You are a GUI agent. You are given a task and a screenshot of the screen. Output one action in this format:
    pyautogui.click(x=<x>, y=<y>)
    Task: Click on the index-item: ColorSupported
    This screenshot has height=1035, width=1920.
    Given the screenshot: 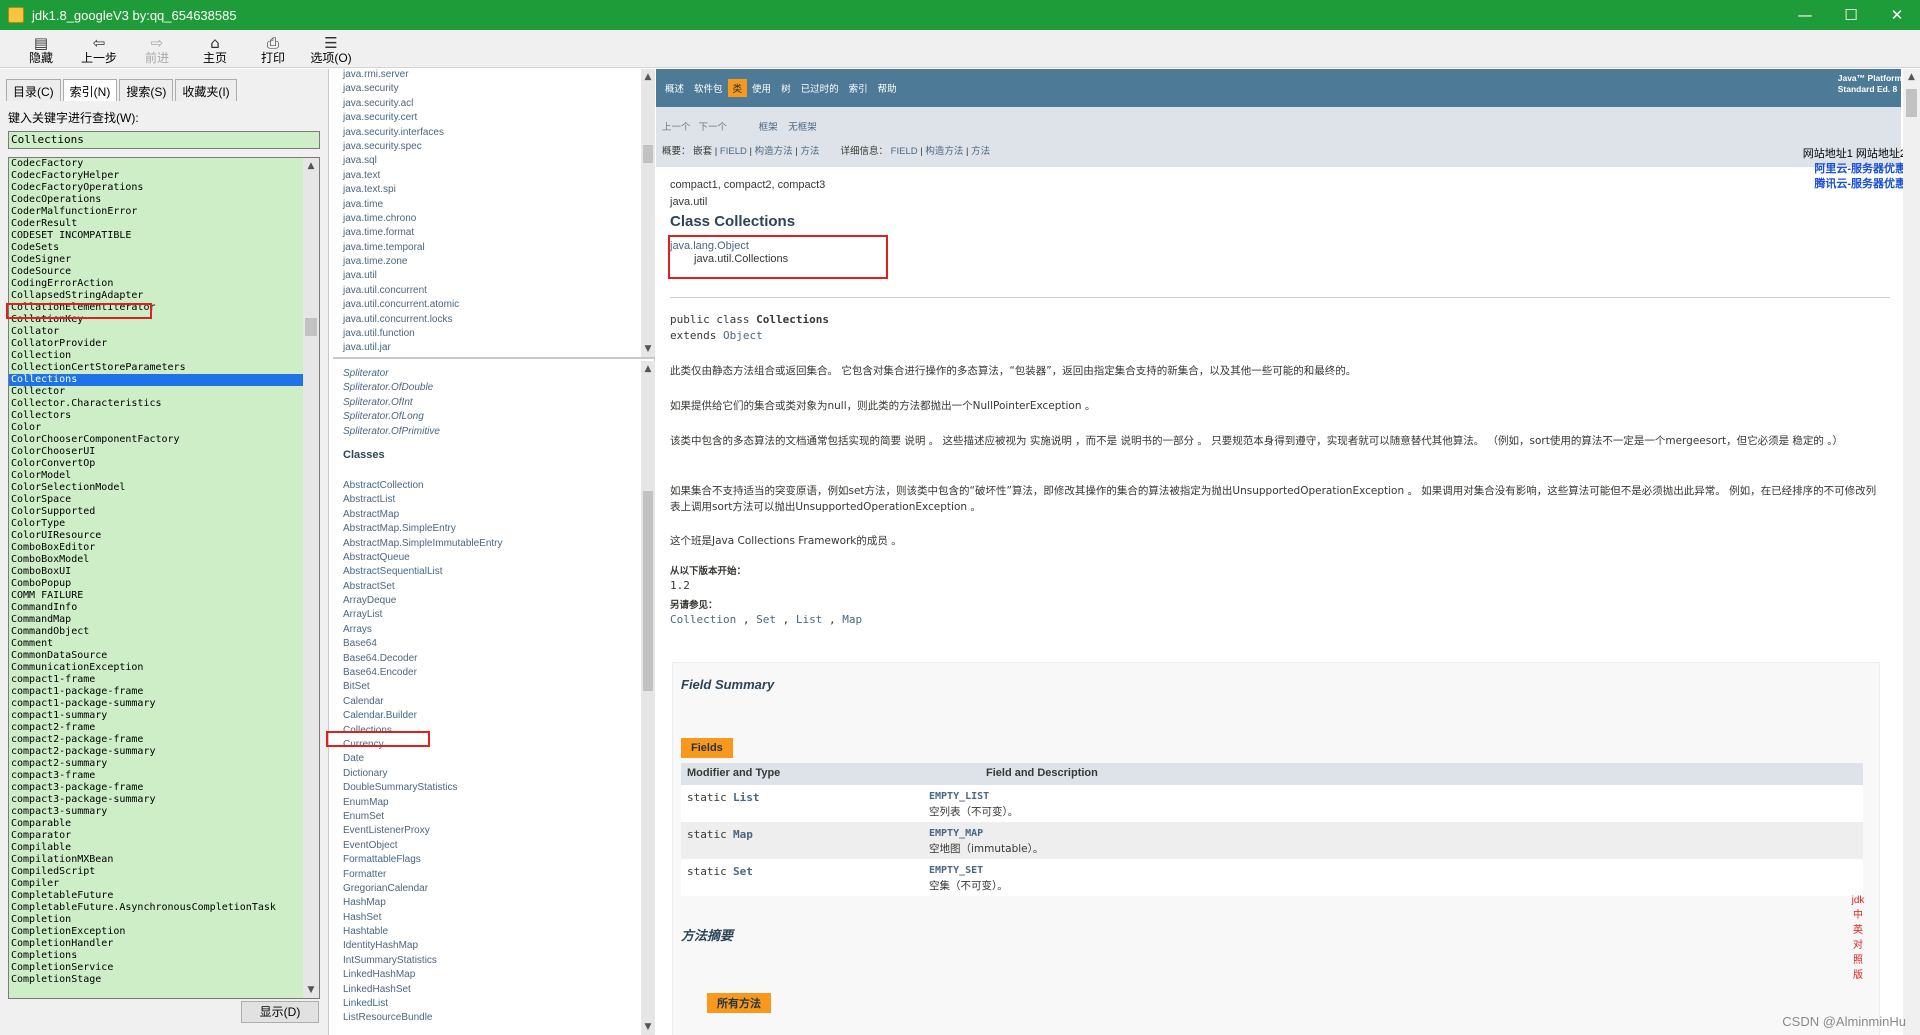 What is the action you would take?
    pyautogui.click(x=157, y=512)
    